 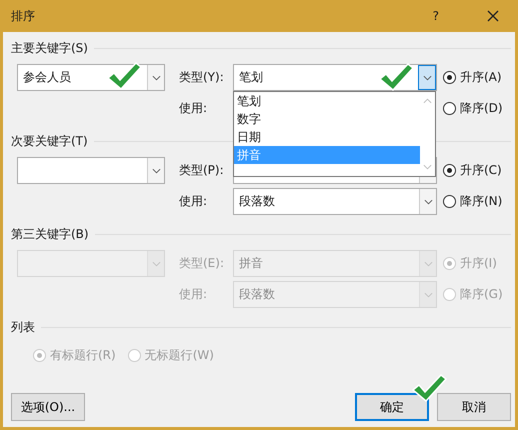 What do you see at coordinates (474, 407) in the screenshot?
I see `dialog-button: 取消` at bounding box center [474, 407].